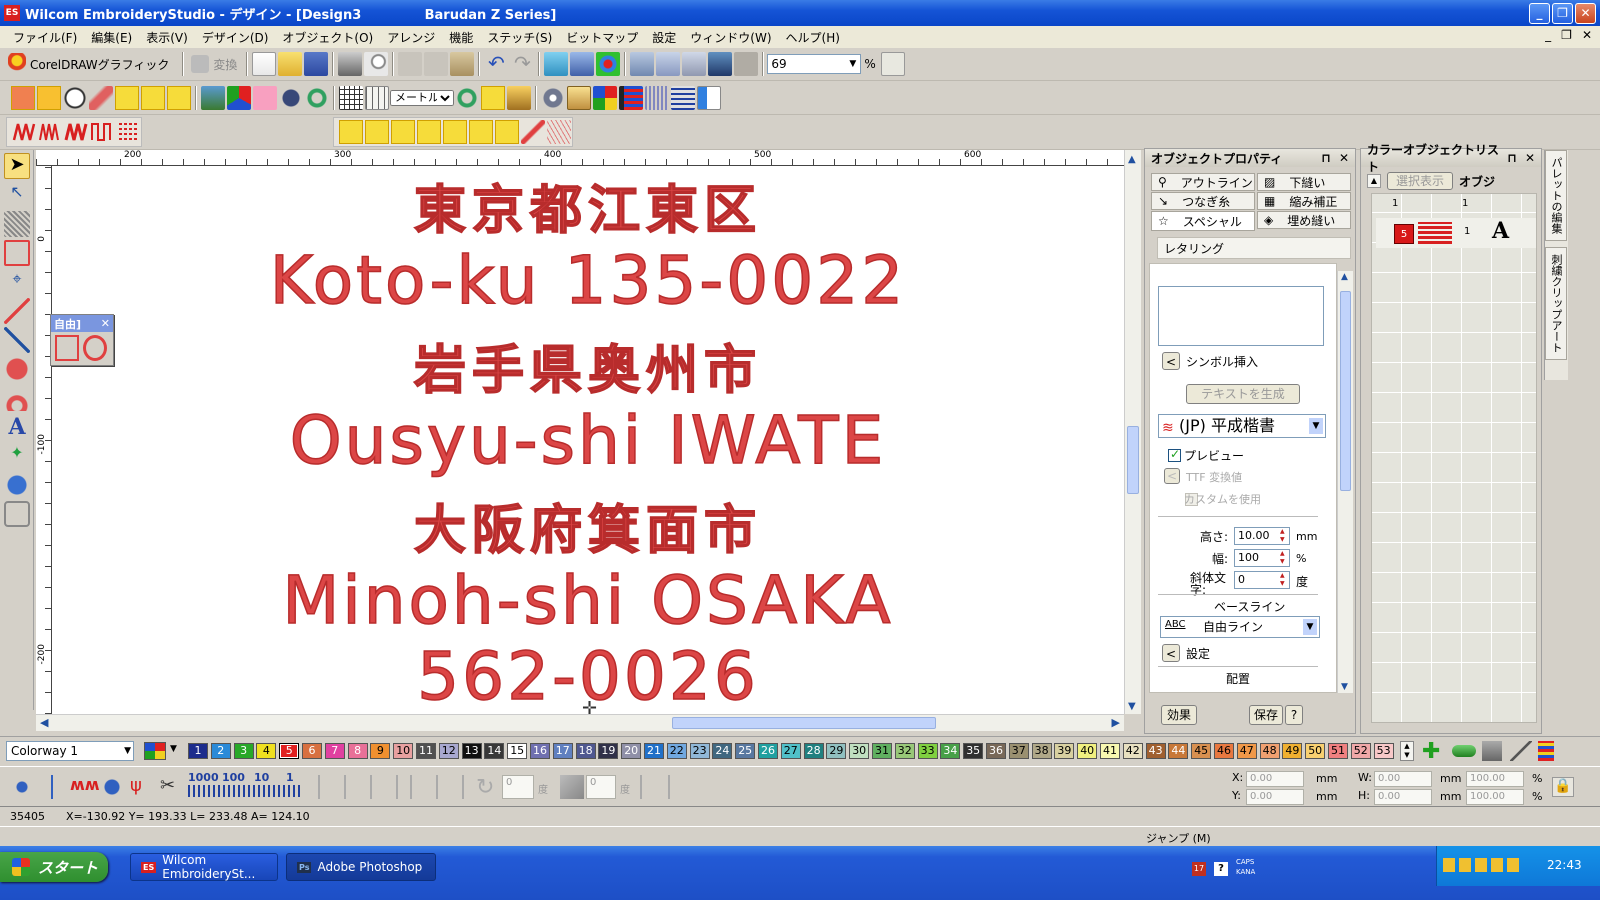 Image resolution: width=1600 pixels, height=900 pixels. What do you see at coordinates (813, 37) in the screenshot?
I see `menu-help: ヘルプ(H)` at bounding box center [813, 37].